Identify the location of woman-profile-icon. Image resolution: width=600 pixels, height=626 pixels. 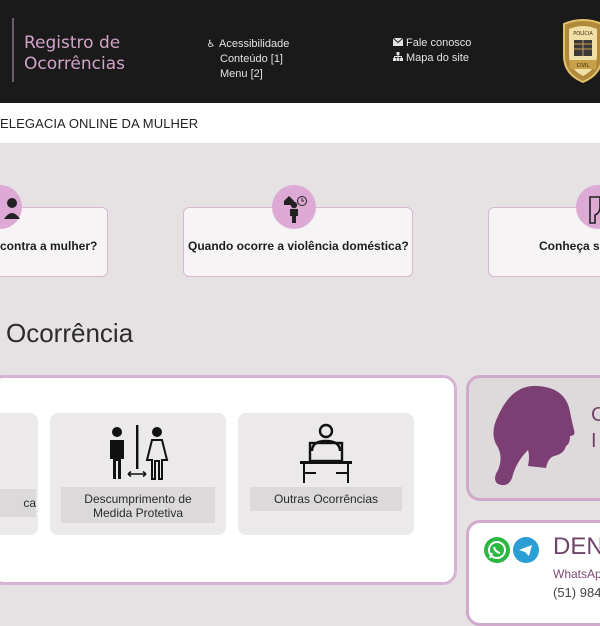
(534, 435).